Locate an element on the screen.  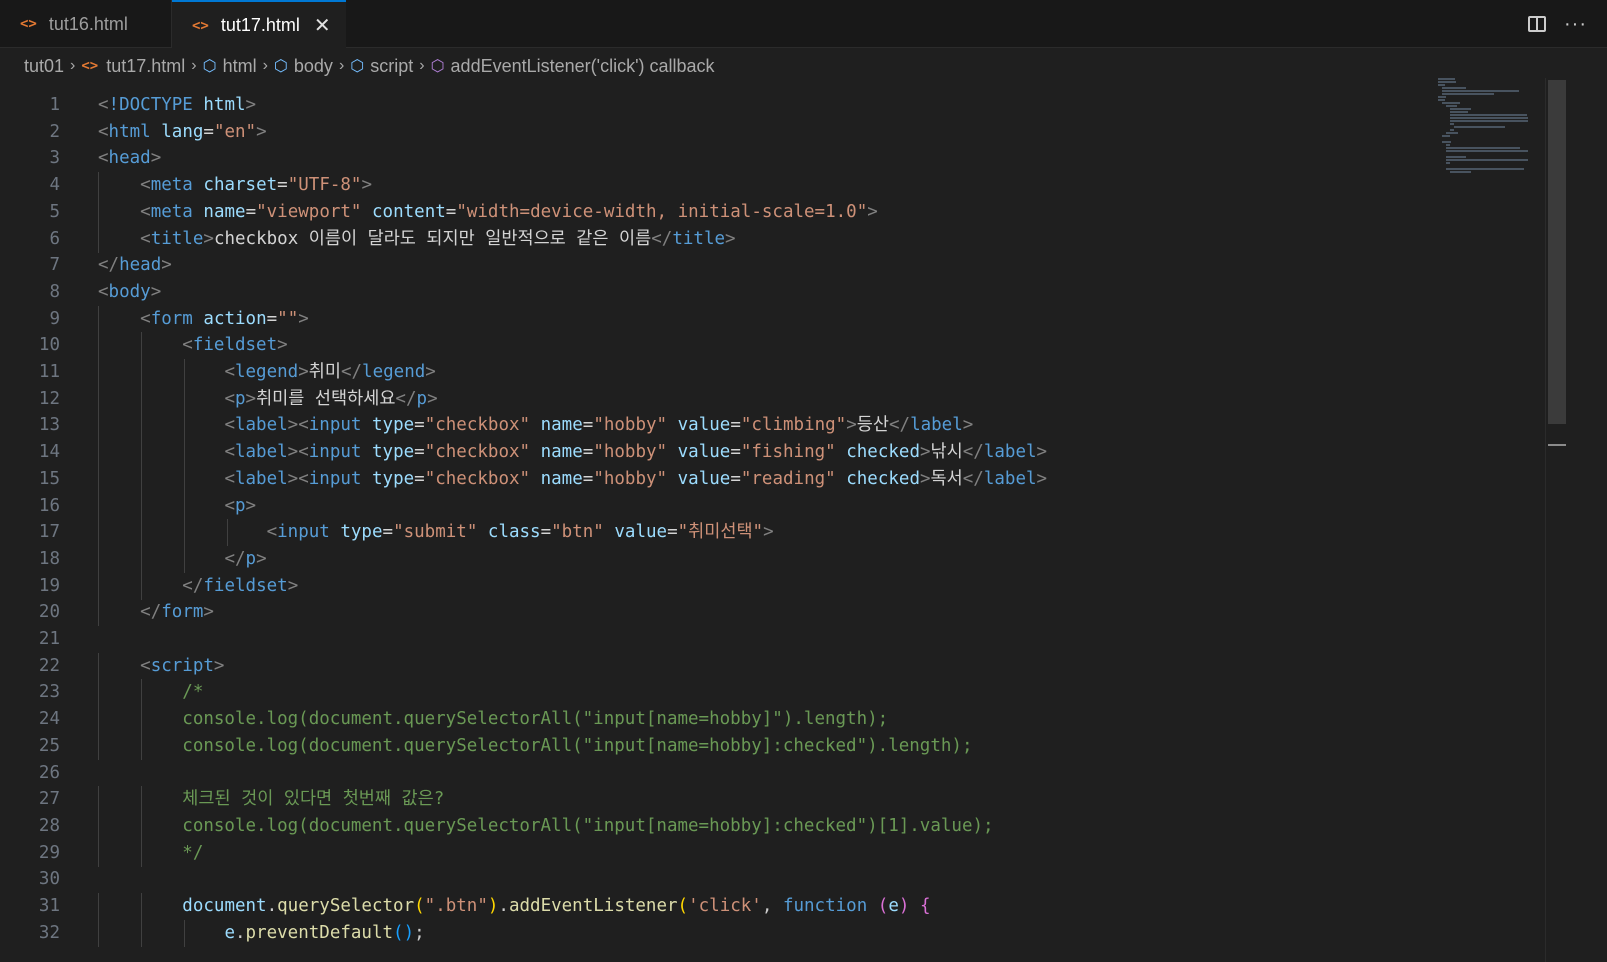
code-line: 26 is located at coordinates (715, 773).